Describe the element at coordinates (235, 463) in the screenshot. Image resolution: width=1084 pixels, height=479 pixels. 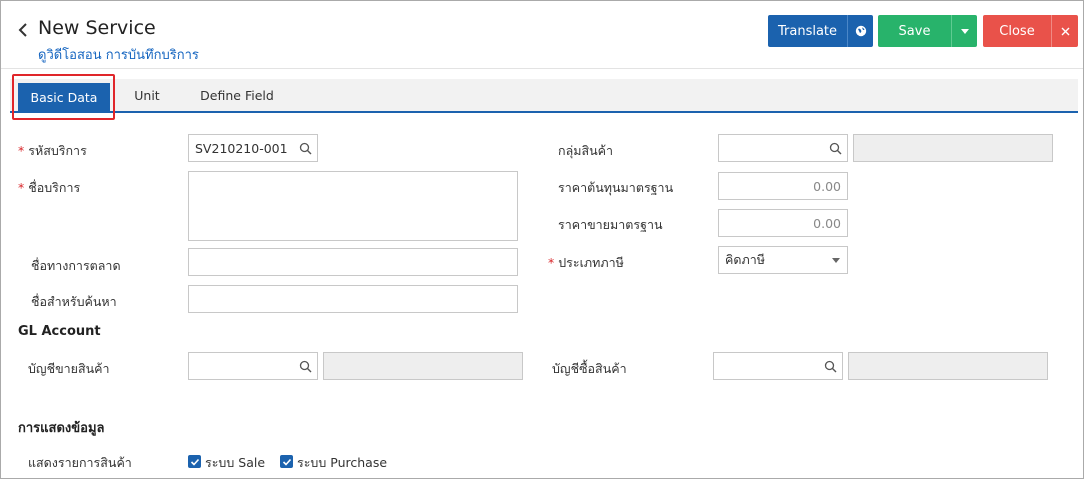
I see `sale-system-label: ระบบ Sale` at that location.